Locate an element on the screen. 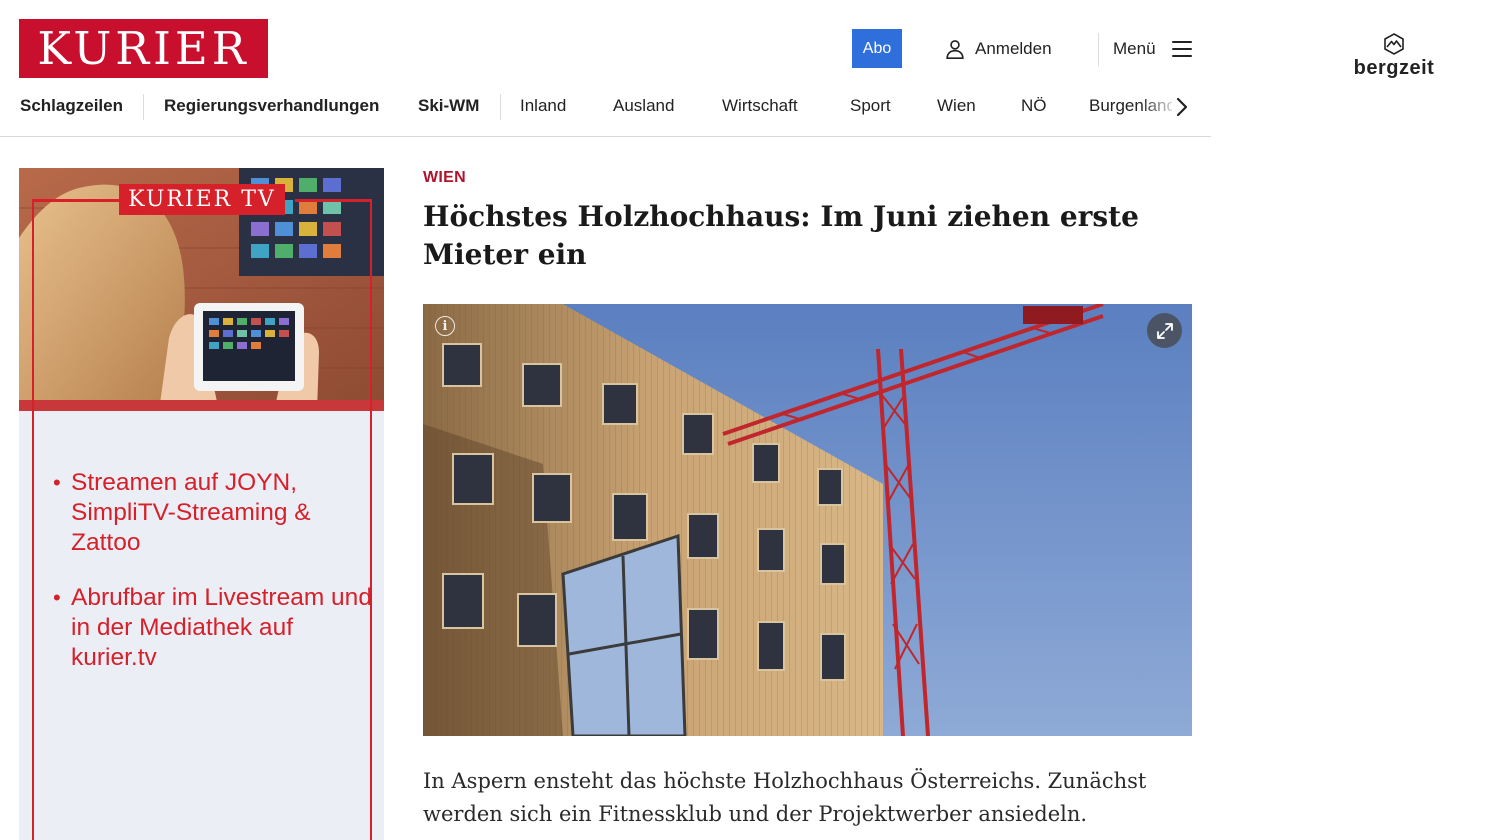 The image size is (1500, 840). chevron-right-icon is located at coordinates (1182, 107).